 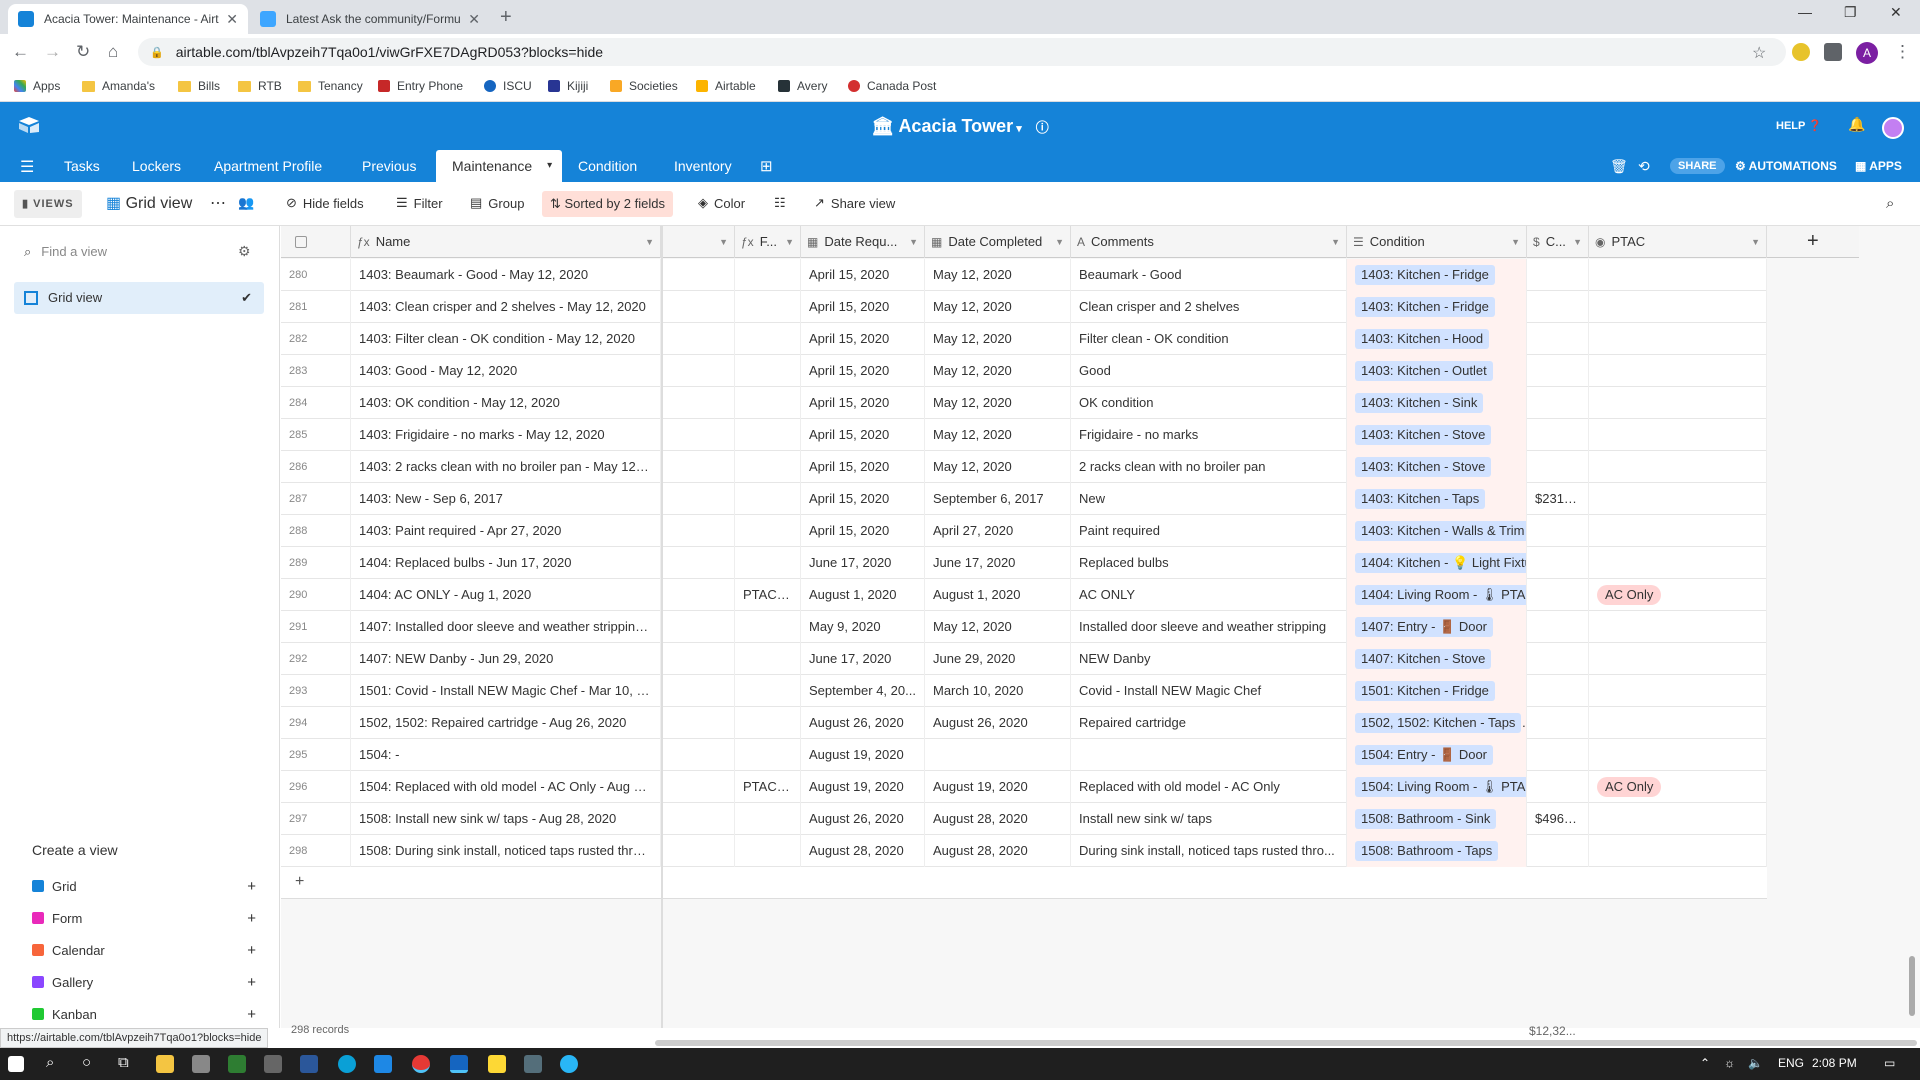 I want to click on cell-ptac: AC Only, so click(x=1678, y=787).